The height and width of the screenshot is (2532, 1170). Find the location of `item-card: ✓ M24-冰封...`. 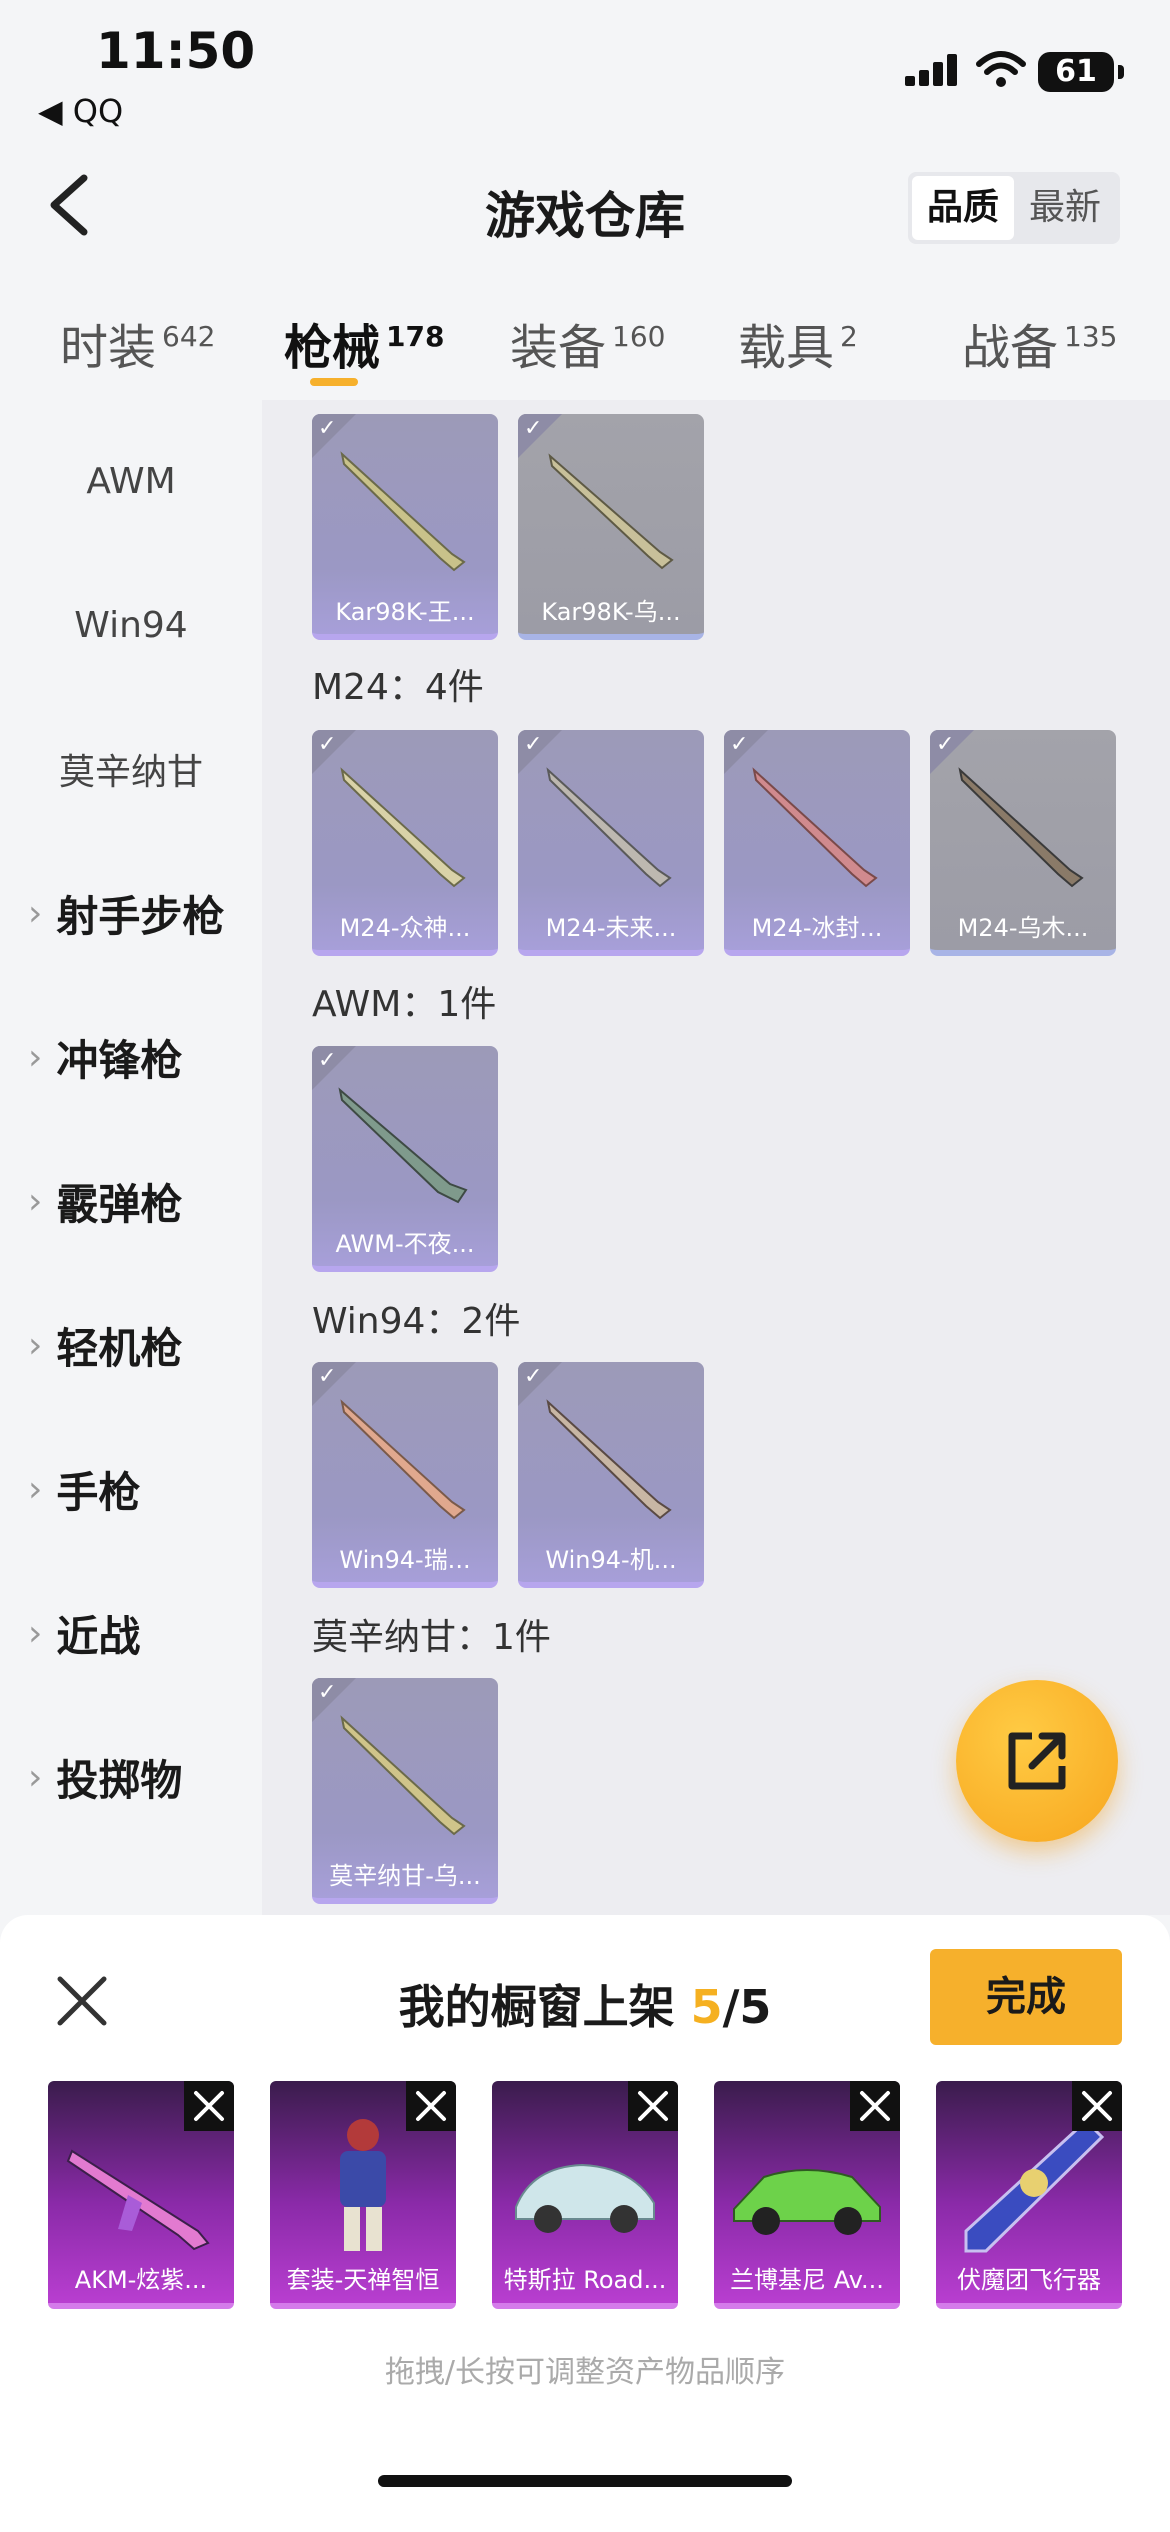

item-card: ✓ M24-冰封... is located at coordinates (817, 843).